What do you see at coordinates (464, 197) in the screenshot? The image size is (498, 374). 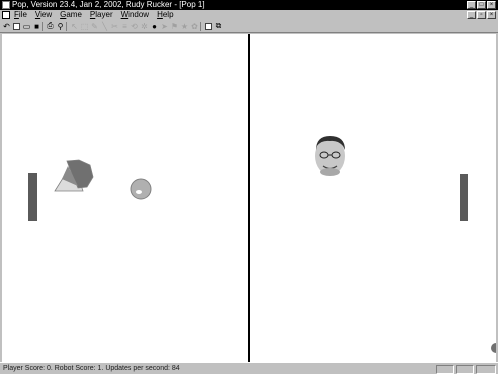 I see `robot-paddle` at bounding box center [464, 197].